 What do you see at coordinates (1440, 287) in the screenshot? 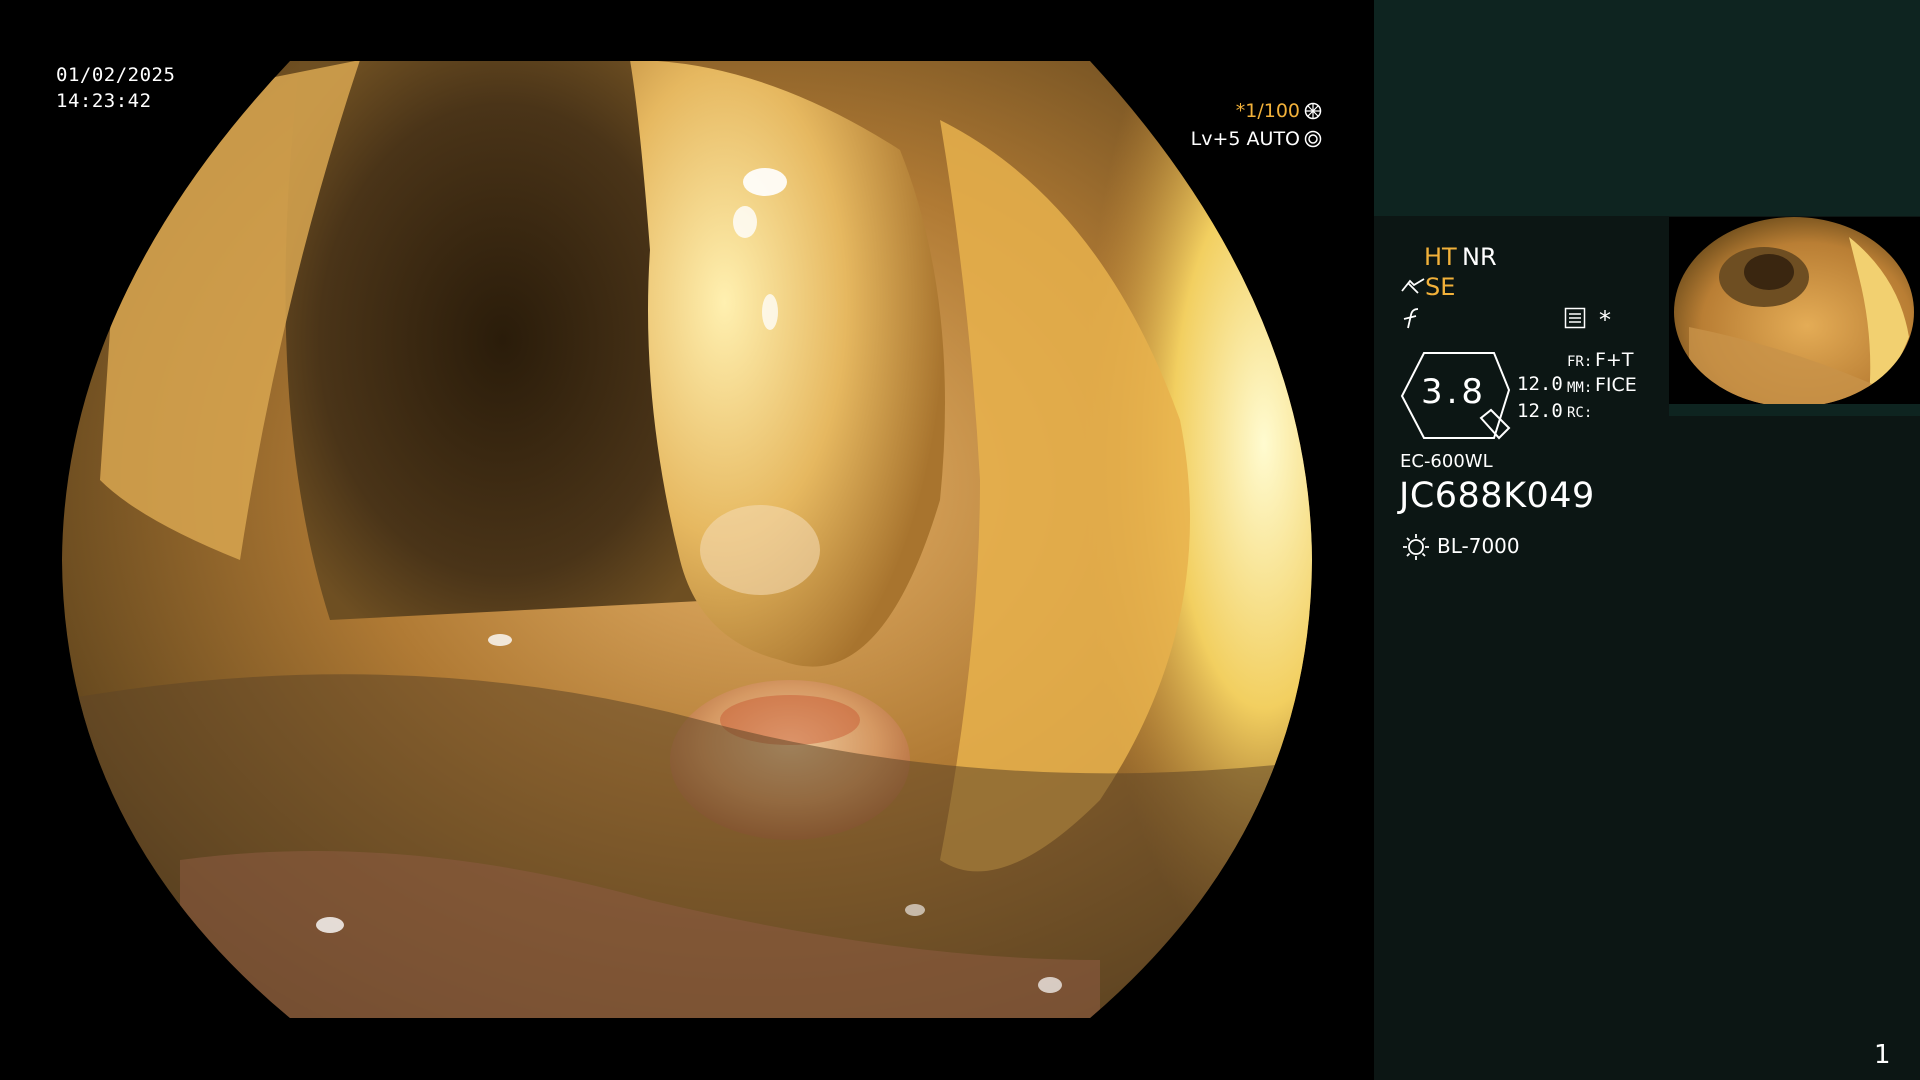
I see `se-indicator: SE` at bounding box center [1440, 287].